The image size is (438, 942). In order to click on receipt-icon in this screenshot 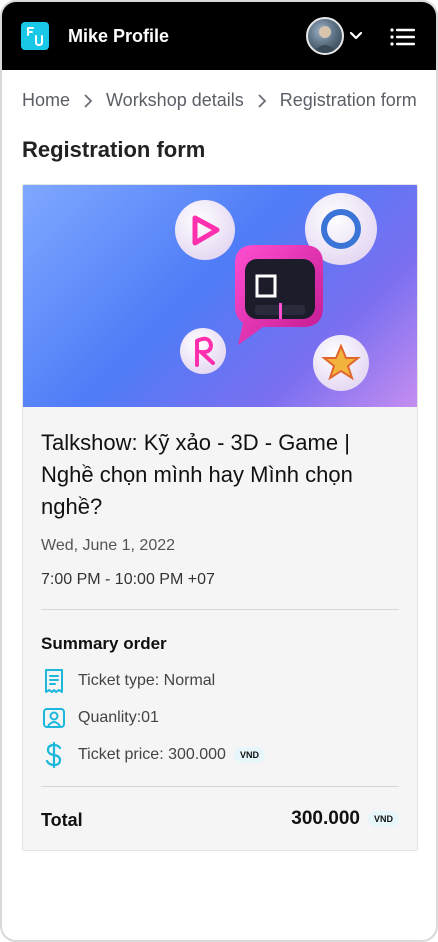, I will do `click(54, 681)`.